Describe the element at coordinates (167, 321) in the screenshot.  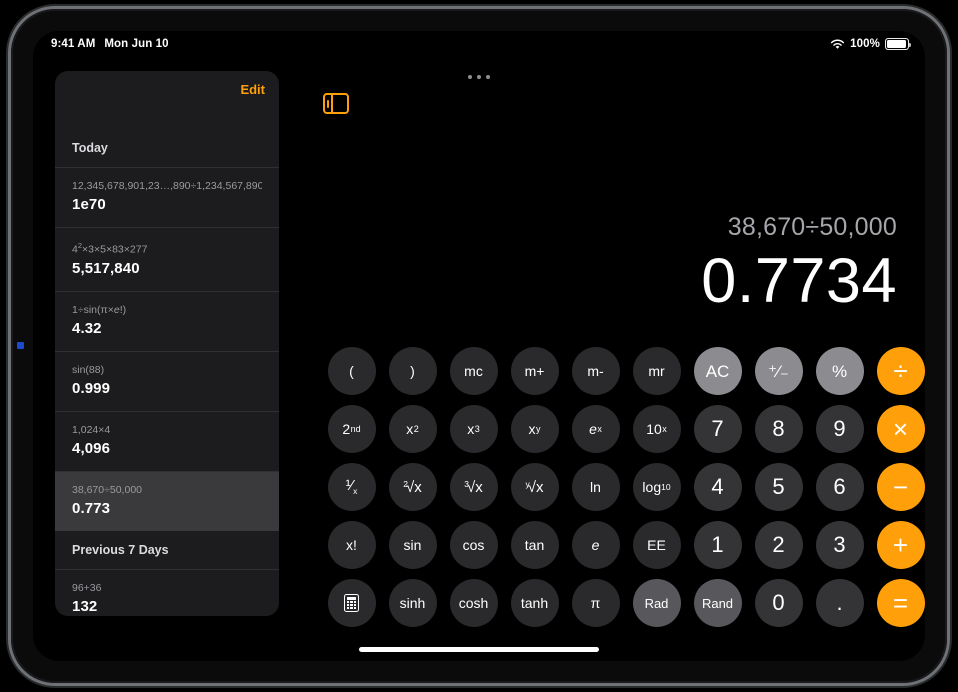
I see `history-row: 1÷sin(π×e!) 4.32` at that location.